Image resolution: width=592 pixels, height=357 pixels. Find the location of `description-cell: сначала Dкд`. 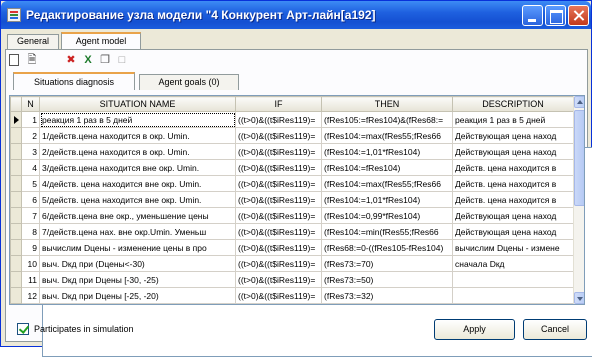

description-cell: сначала Dкд is located at coordinates (513, 263).